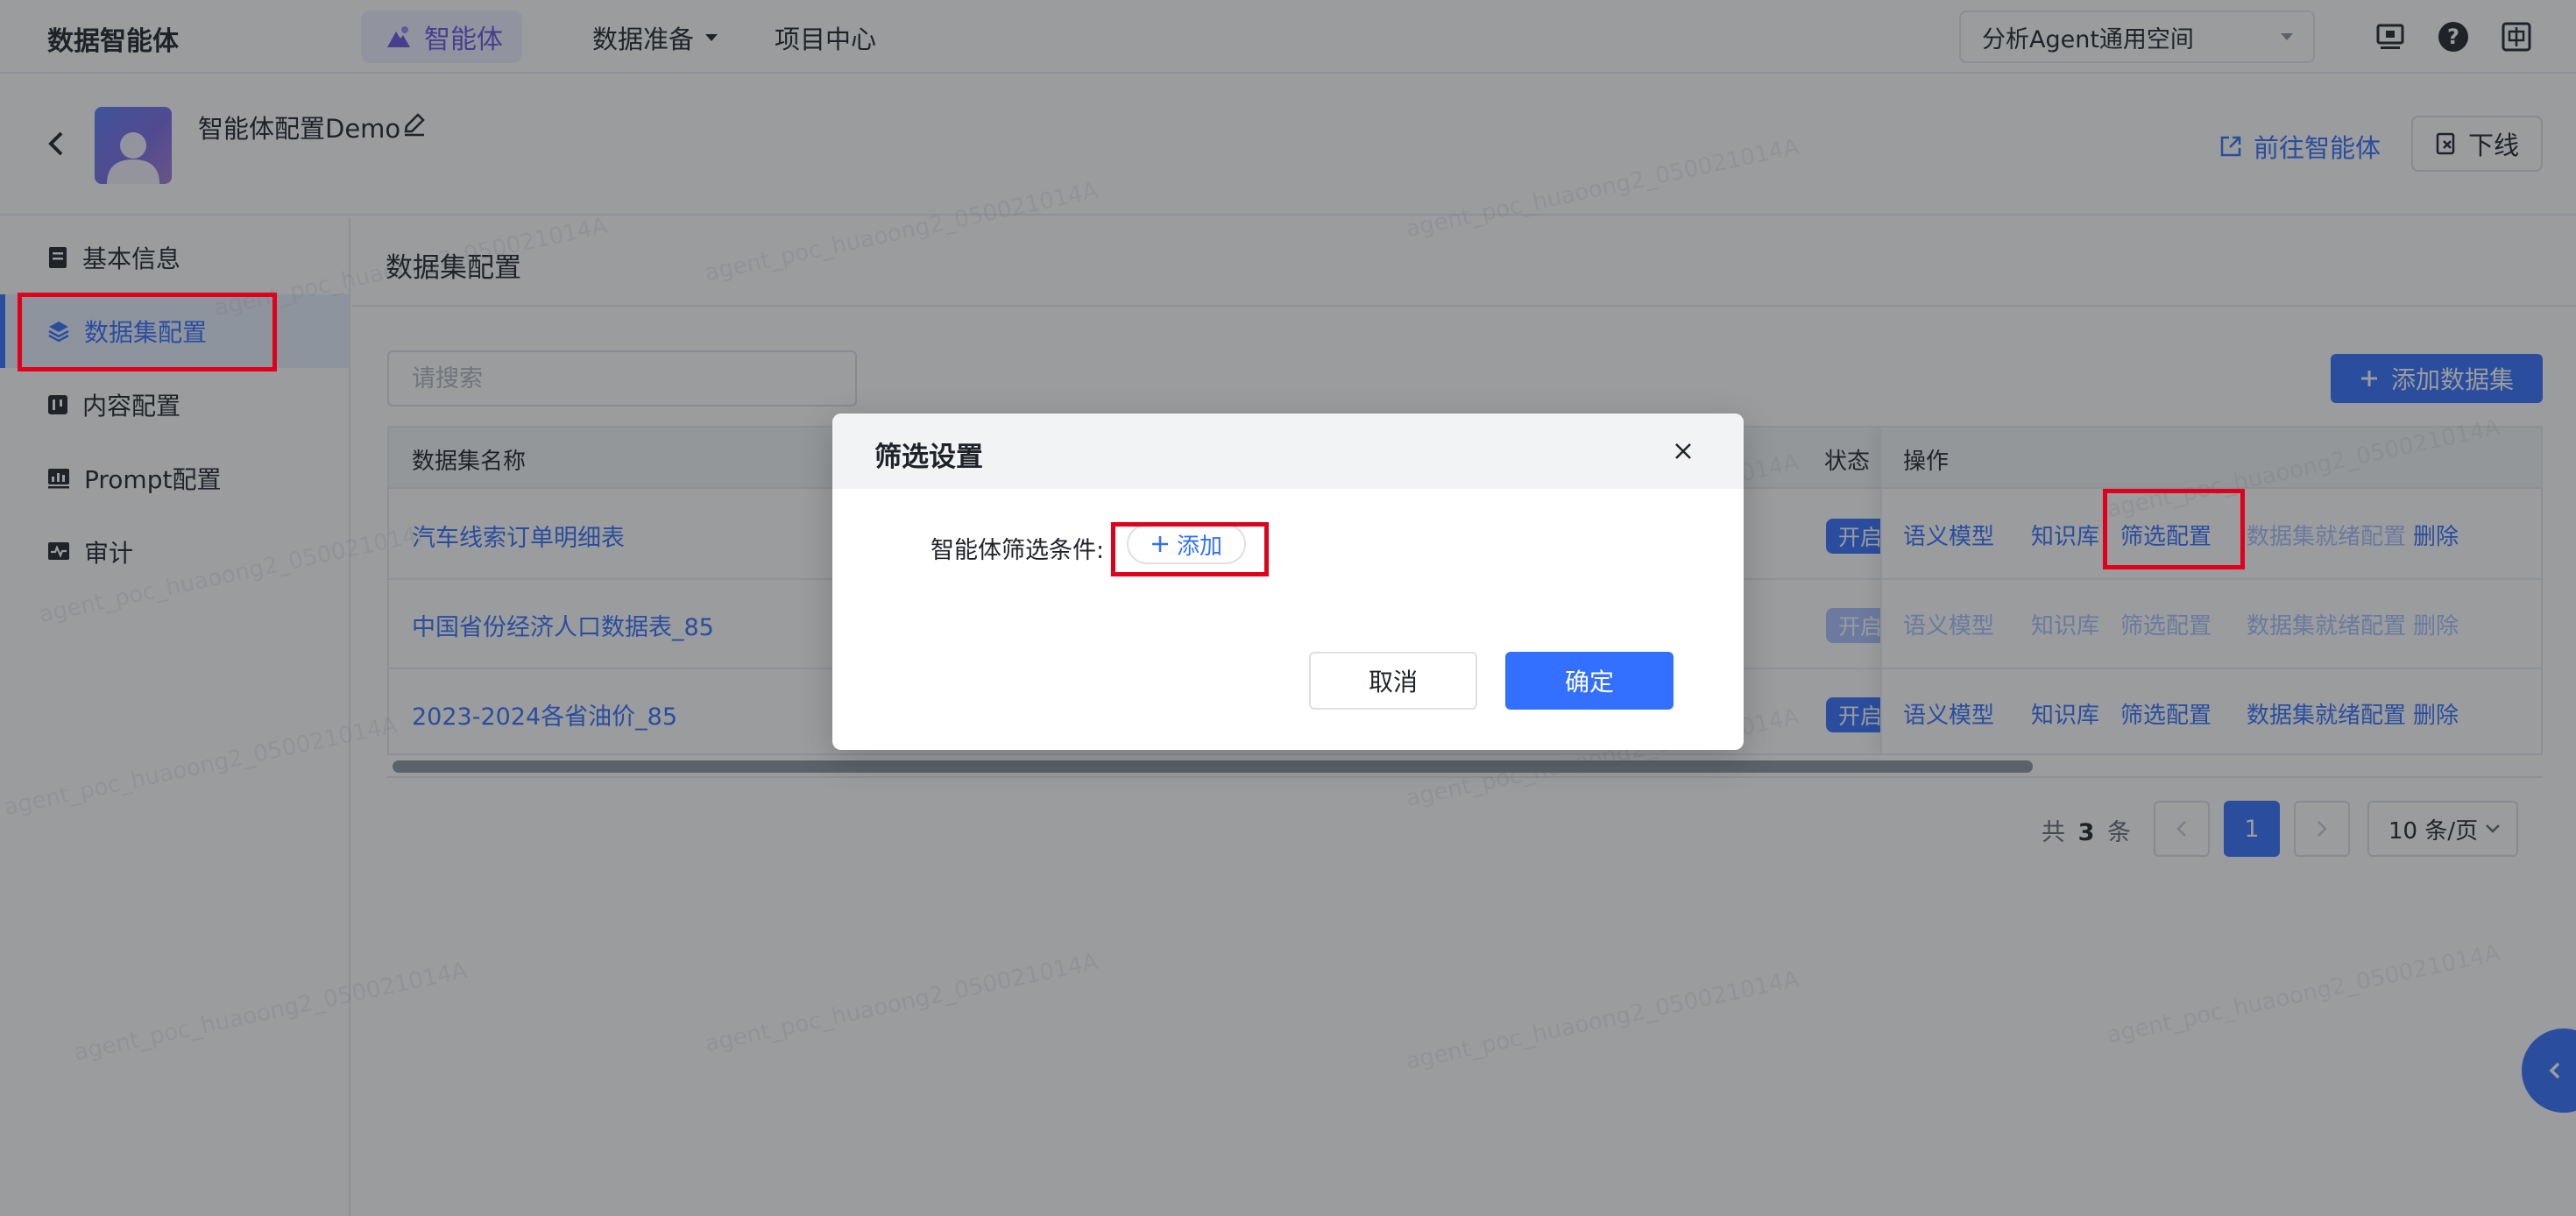  What do you see at coordinates (1589, 681) in the screenshot?
I see `confirm-button: 确定` at bounding box center [1589, 681].